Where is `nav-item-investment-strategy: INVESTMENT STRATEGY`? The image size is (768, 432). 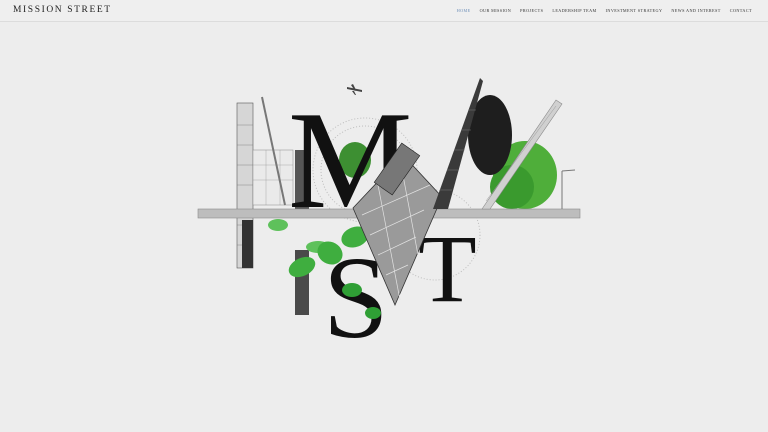 nav-item-investment-strategy: INVESTMENT STRATEGY is located at coordinates (634, 10).